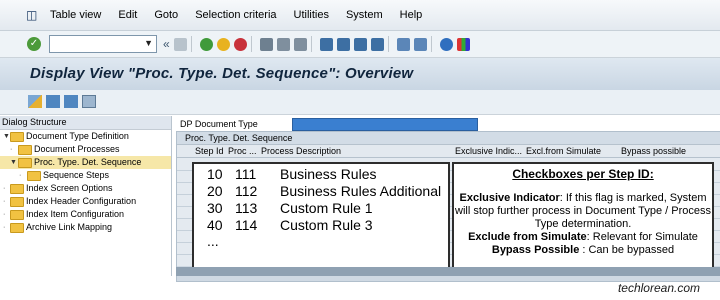  Describe the element at coordinates (223, 44) in the screenshot. I see `exit-icon` at that location.